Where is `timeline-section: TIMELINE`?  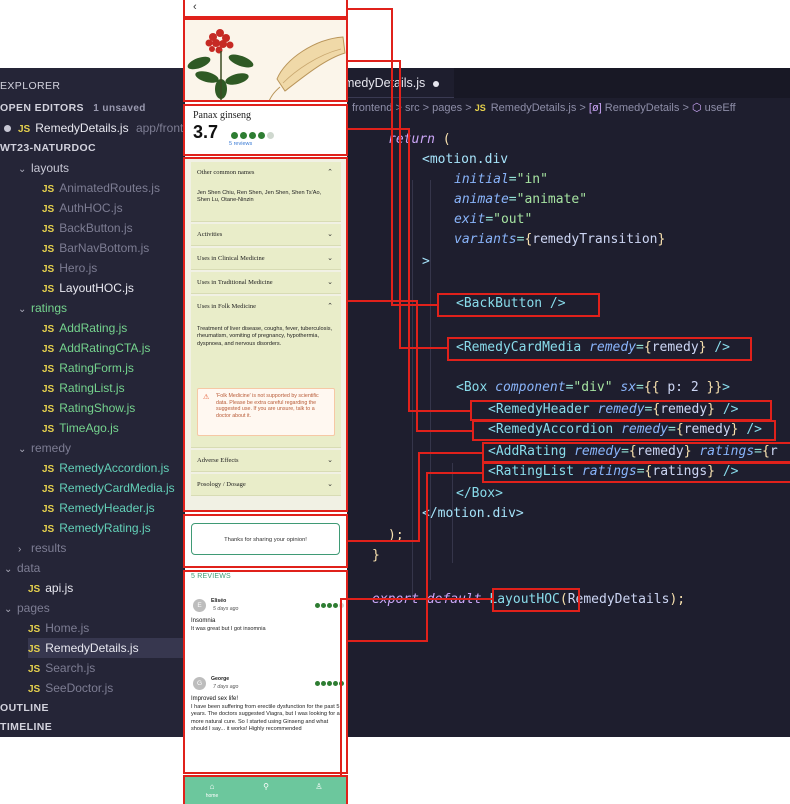 timeline-section: TIMELINE is located at coordinates (26, 727).